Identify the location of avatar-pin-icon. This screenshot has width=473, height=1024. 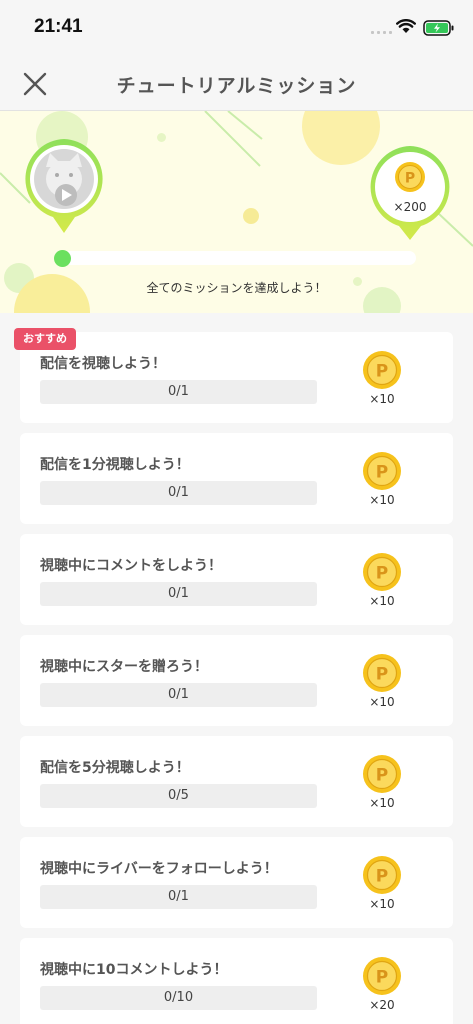
(64, 186).